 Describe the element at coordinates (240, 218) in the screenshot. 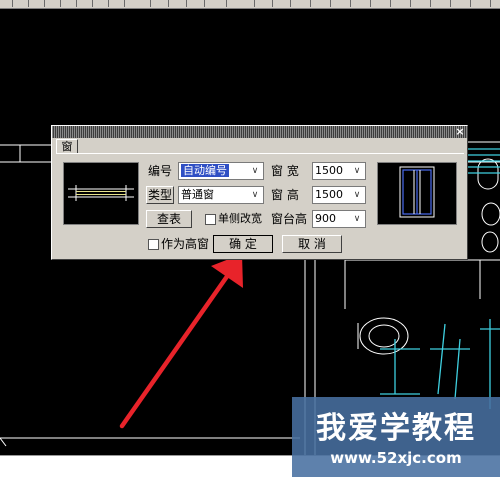

I see `single-side-label: 单侧改宽` at that location.